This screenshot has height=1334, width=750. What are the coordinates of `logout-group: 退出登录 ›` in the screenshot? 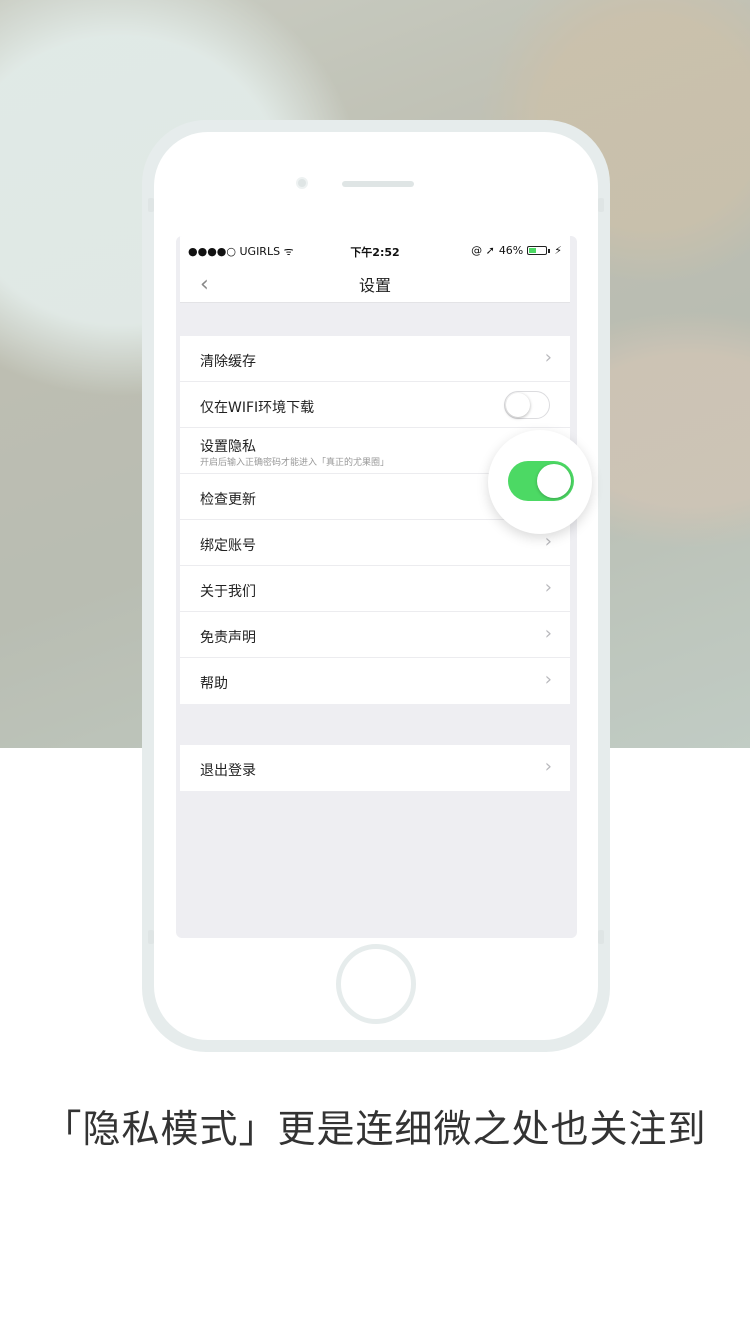 It's located at (375, 768).